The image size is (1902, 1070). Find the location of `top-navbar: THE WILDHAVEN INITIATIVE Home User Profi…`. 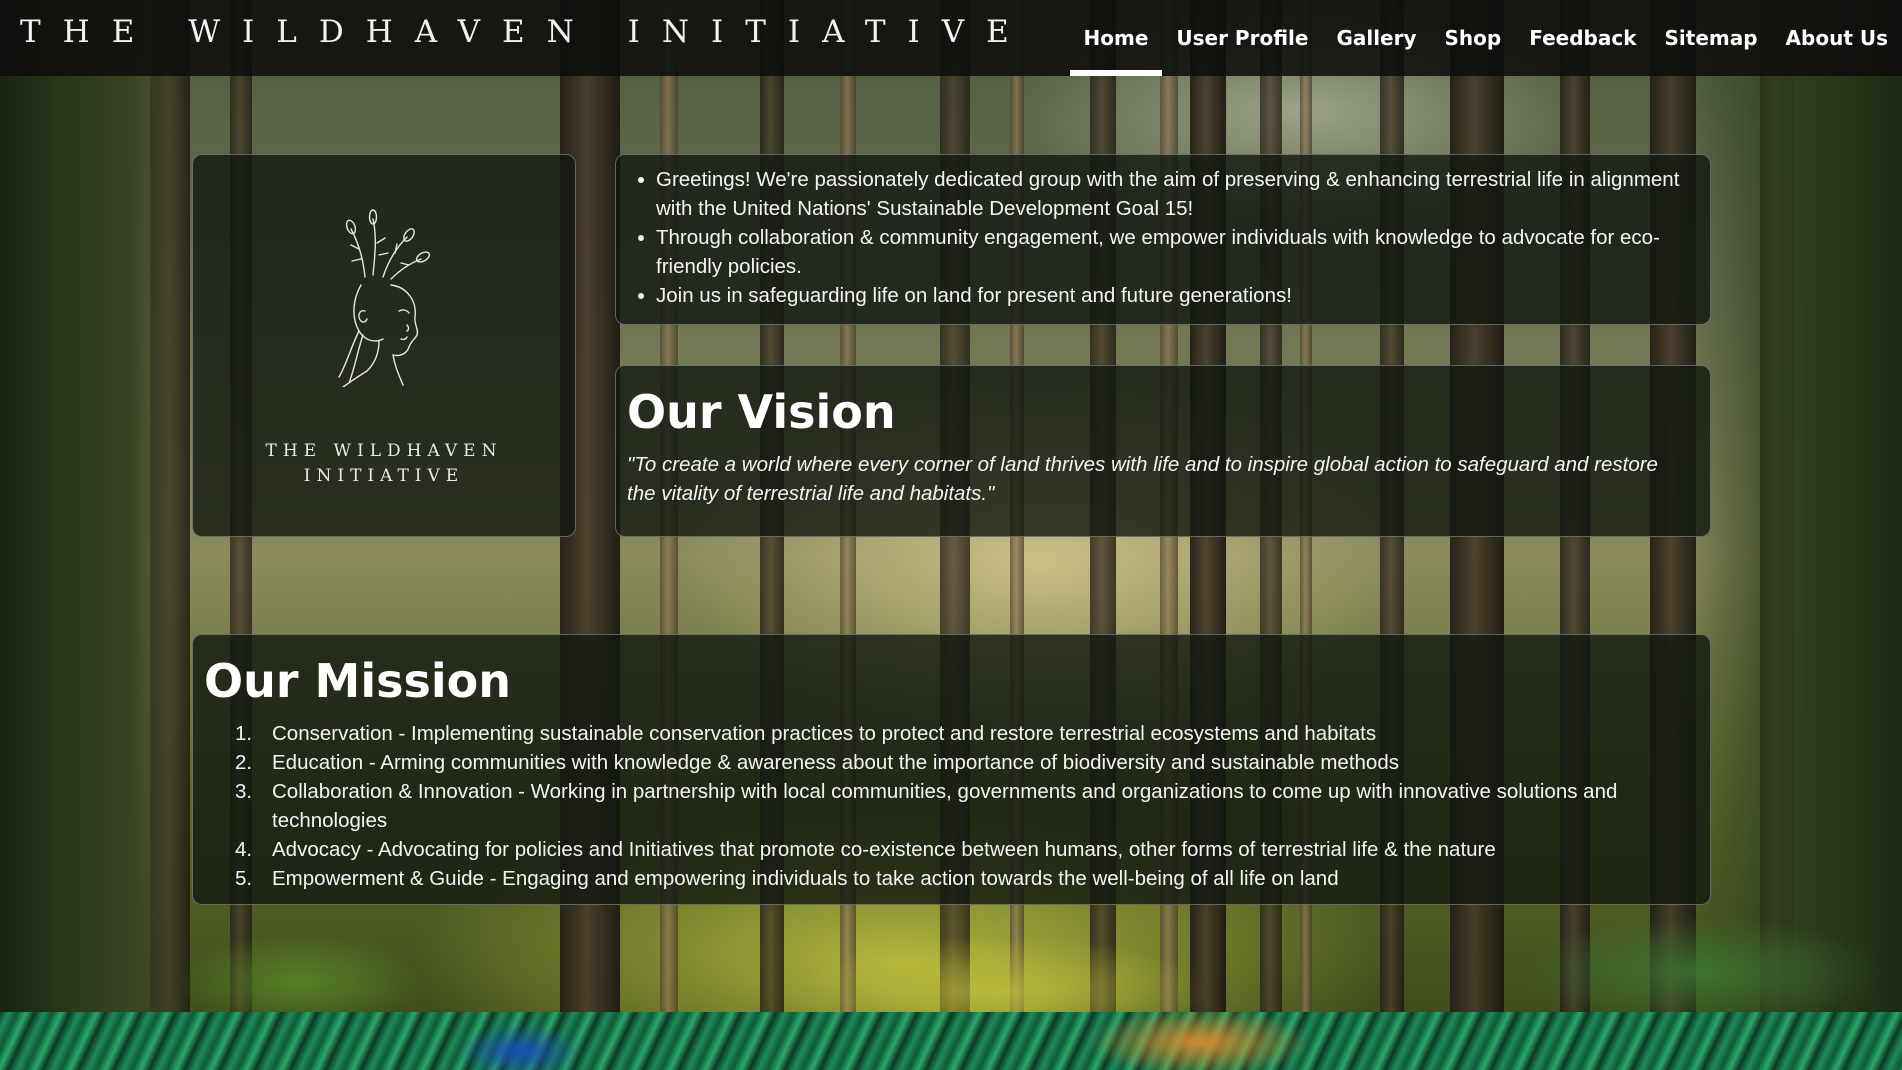

top-navbar: THE WILDHAVEN INITIATIVE Home User Profi… is located at coordinates (951, 38).